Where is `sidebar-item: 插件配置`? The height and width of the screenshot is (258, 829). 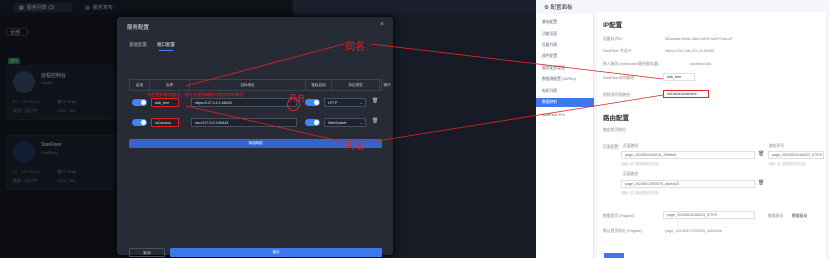
sidebar-item: 插件配置 is located at coordinates (565, 56).